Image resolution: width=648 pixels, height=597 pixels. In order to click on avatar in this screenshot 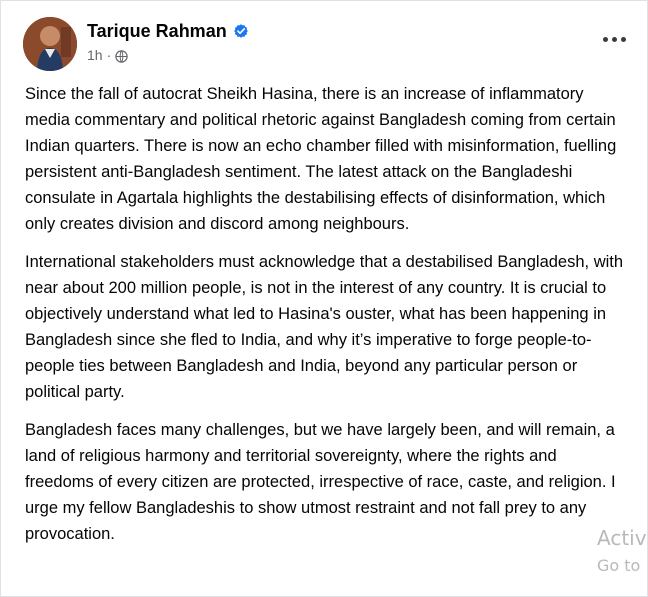, I will do `click(50, 44)`.